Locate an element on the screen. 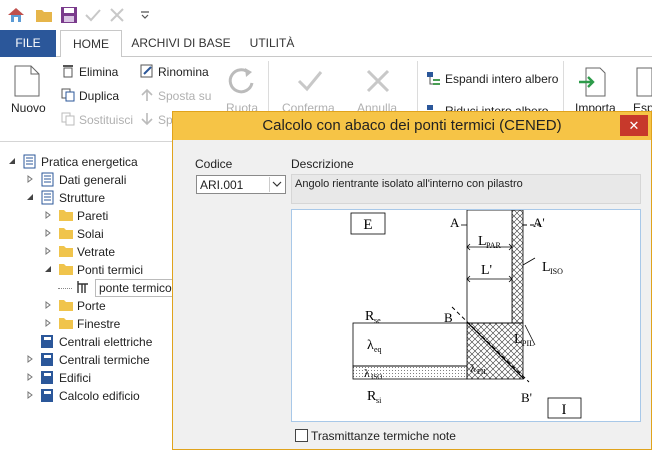 This screenshot has height=450, width=652. sostituisci-button: Sostituisci is located at coordinates (106, 120).